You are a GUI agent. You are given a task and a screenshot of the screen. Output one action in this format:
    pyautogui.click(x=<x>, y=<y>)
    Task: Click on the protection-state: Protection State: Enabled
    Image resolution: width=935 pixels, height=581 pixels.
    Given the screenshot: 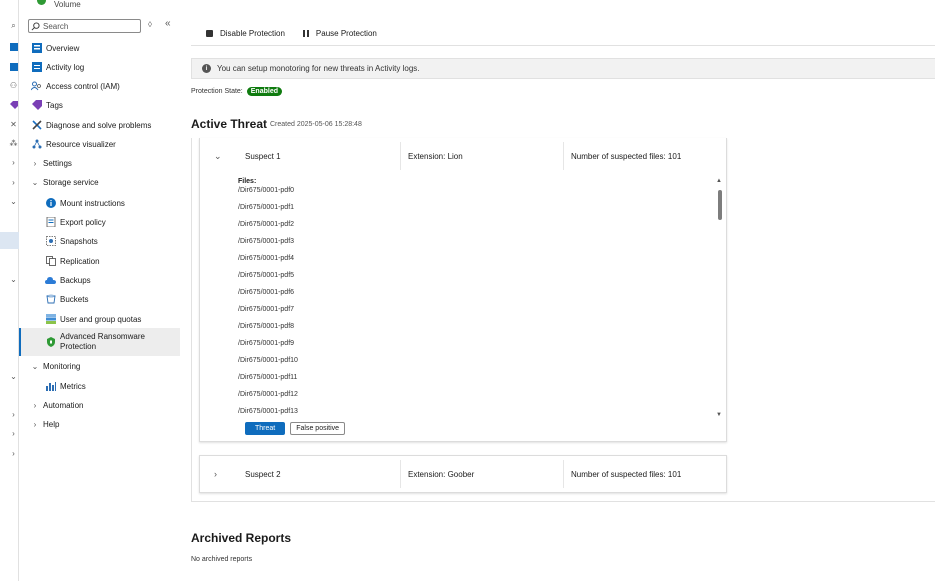 What is the action you would take?
    pyautogui.click(x=236, y=91)
    